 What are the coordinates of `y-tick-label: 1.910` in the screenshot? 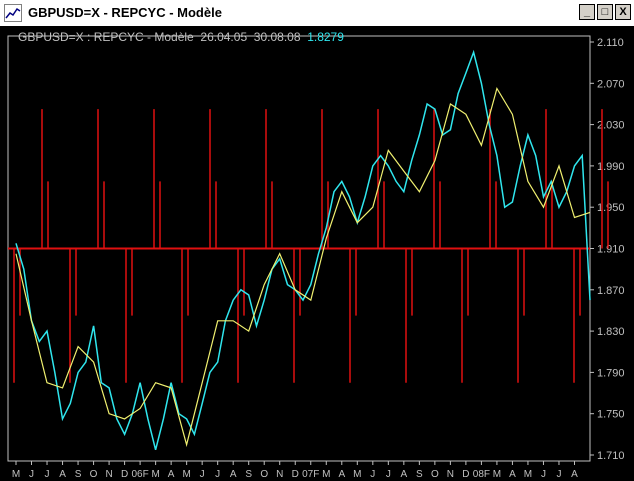 It's located at (611, 250).